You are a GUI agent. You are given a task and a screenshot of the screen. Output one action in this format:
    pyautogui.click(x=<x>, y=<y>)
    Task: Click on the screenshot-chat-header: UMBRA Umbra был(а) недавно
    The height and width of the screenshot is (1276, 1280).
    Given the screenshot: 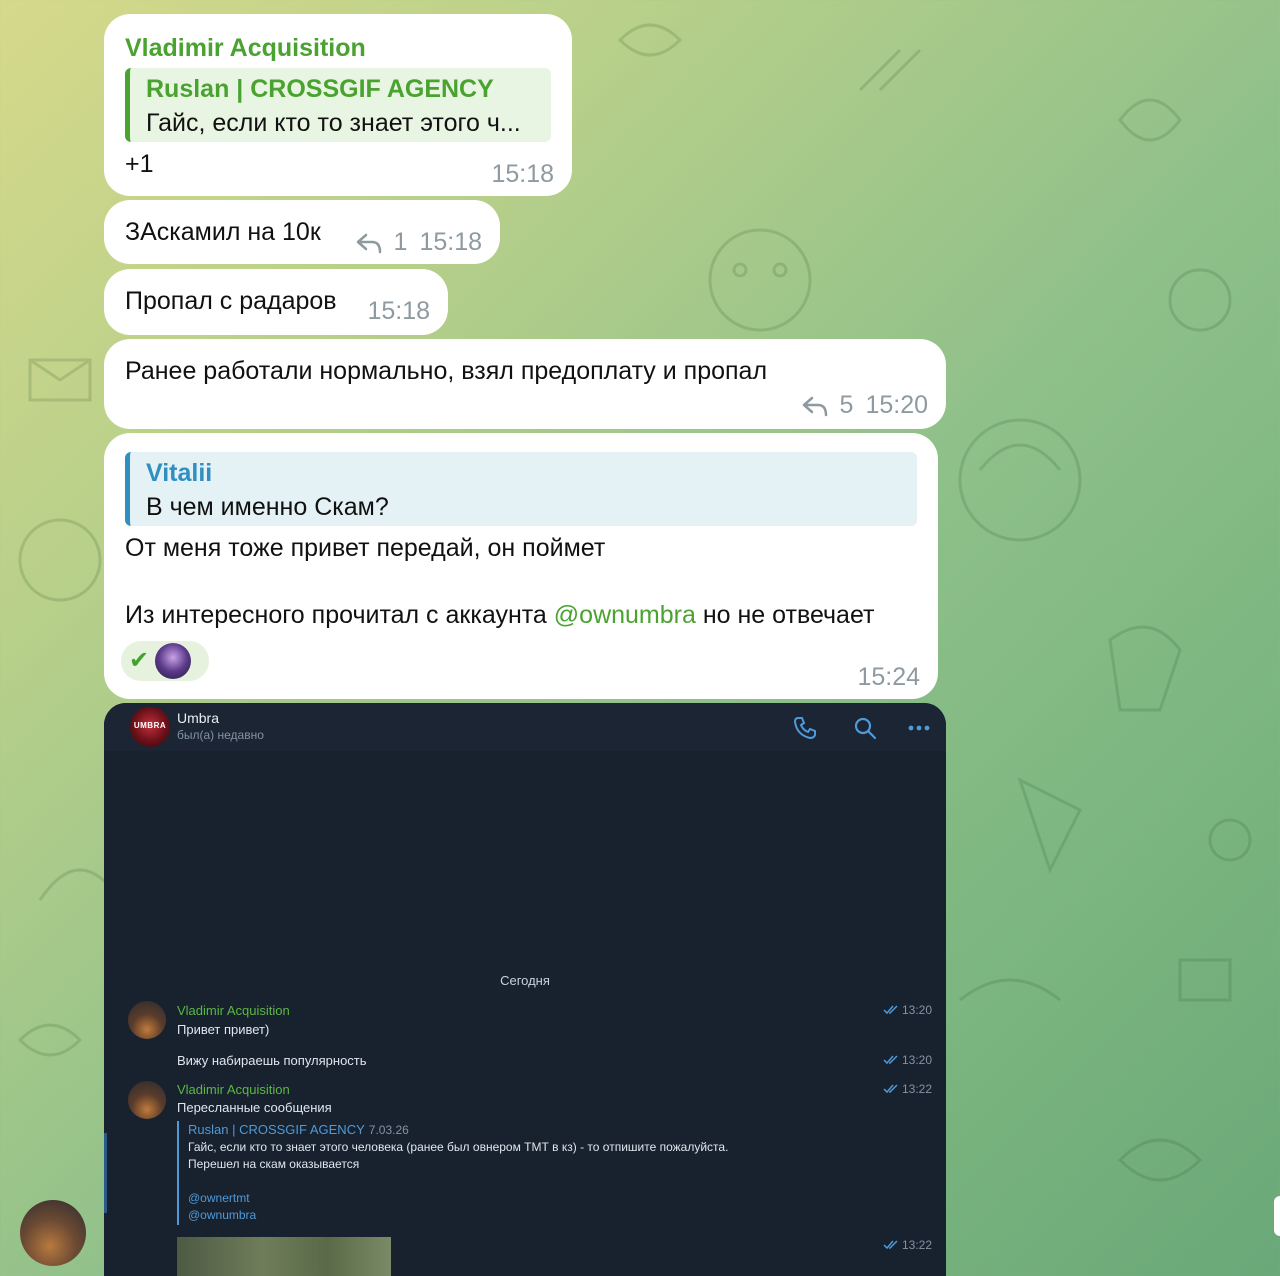 What is the action you would take?
    pyautogui.click(x=525, y=727)
    